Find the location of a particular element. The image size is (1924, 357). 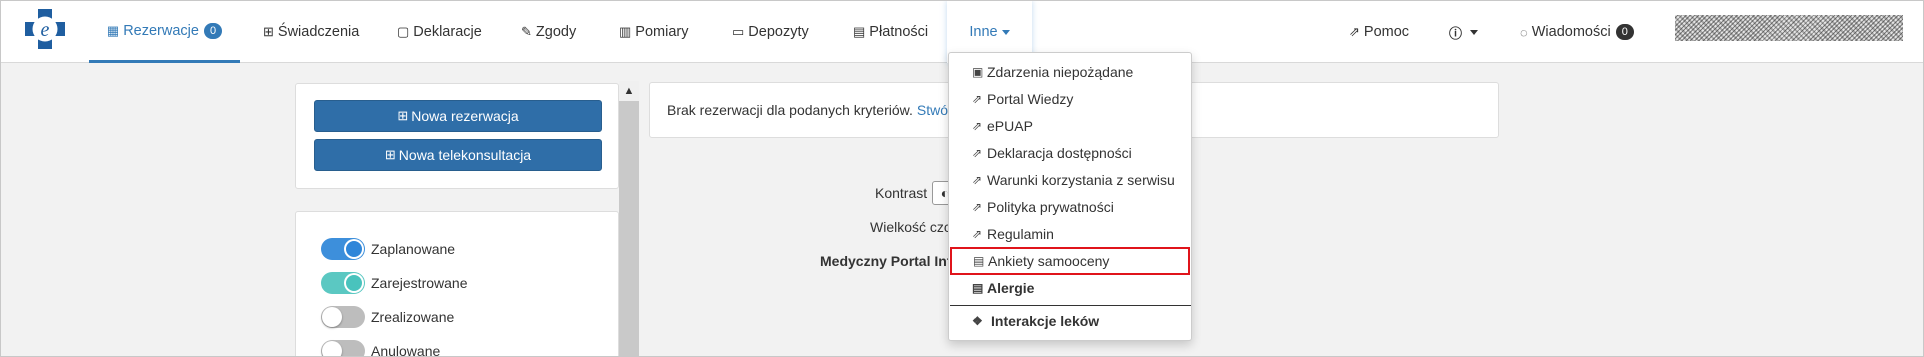

left-panel-scrollbar: ▲ is located at coordinates (629, 218).